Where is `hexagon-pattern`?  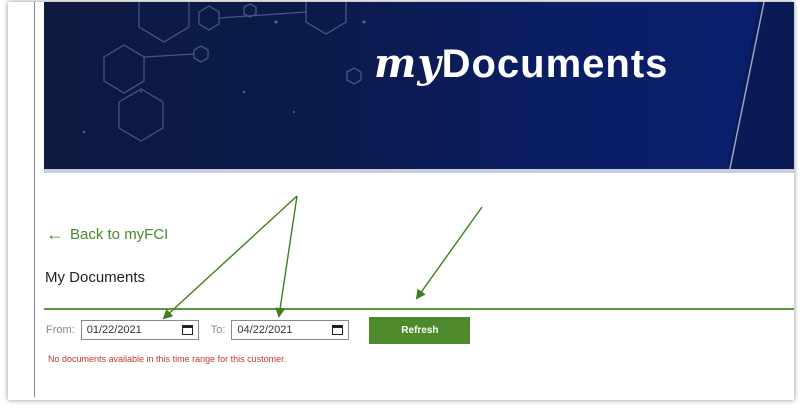 hexagon-pattern is located at coordinates (224, 72).